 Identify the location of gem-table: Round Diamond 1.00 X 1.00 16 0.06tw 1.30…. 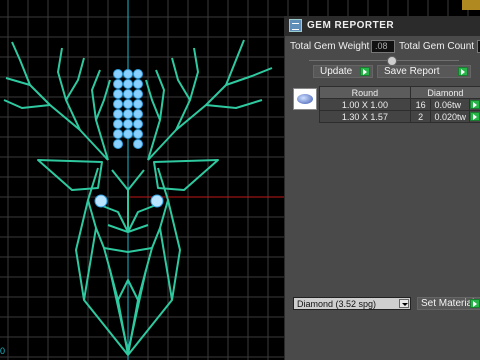
(399, 104).